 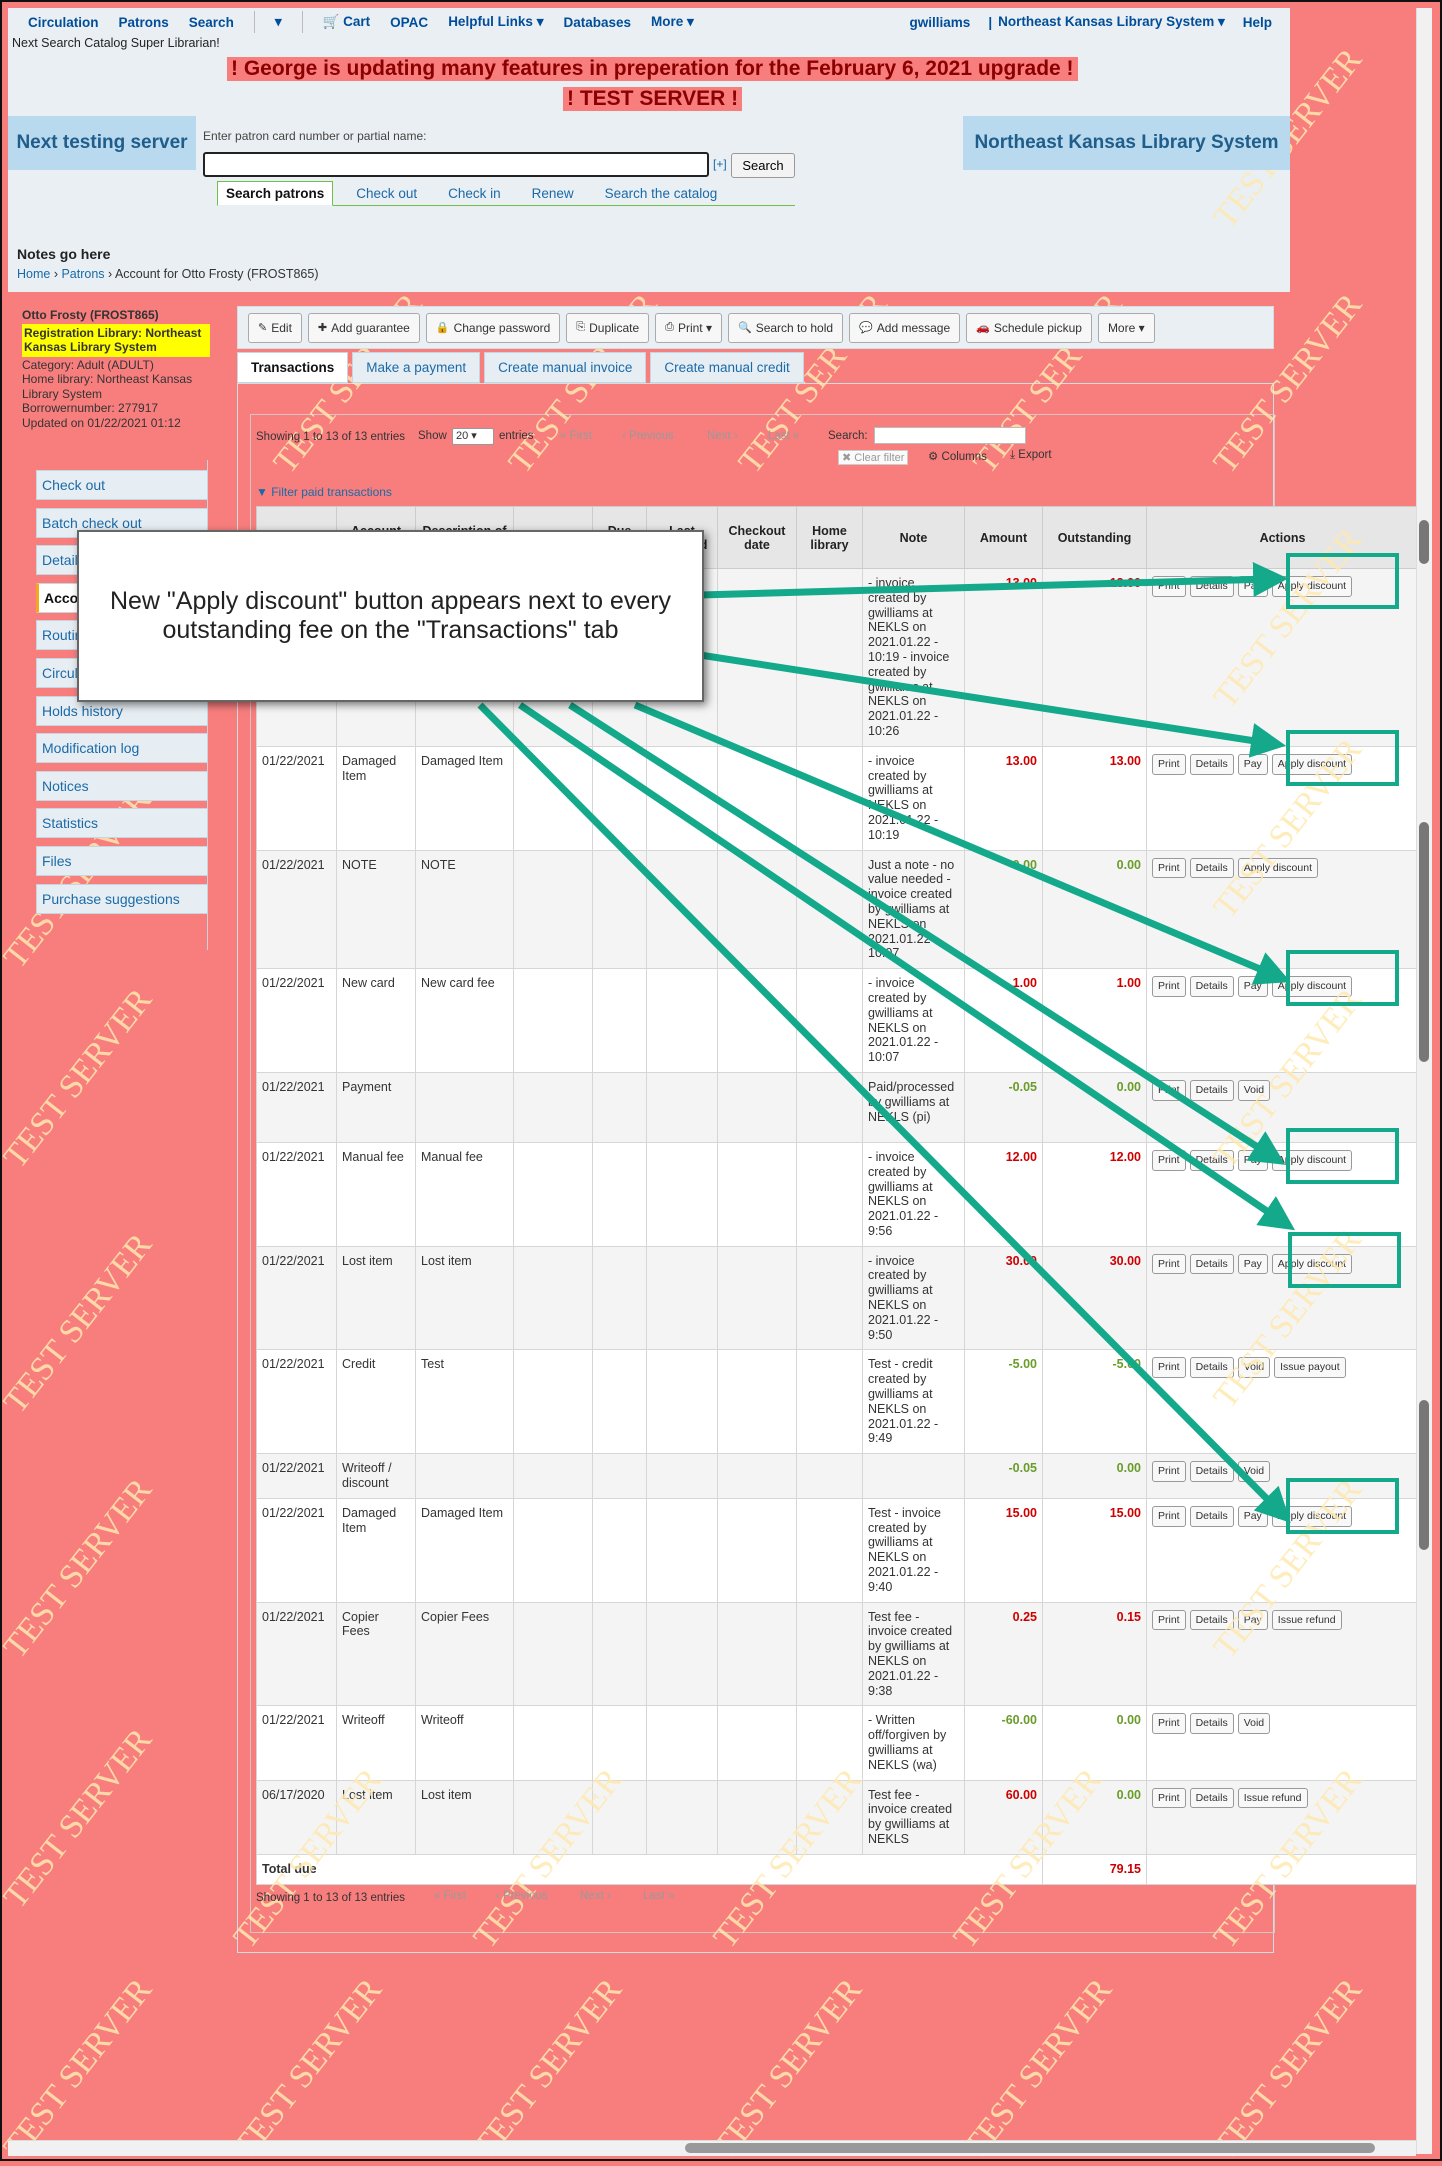 I want to click on nav-item-4: 🛒 Cart, so click(x=347, y=22).